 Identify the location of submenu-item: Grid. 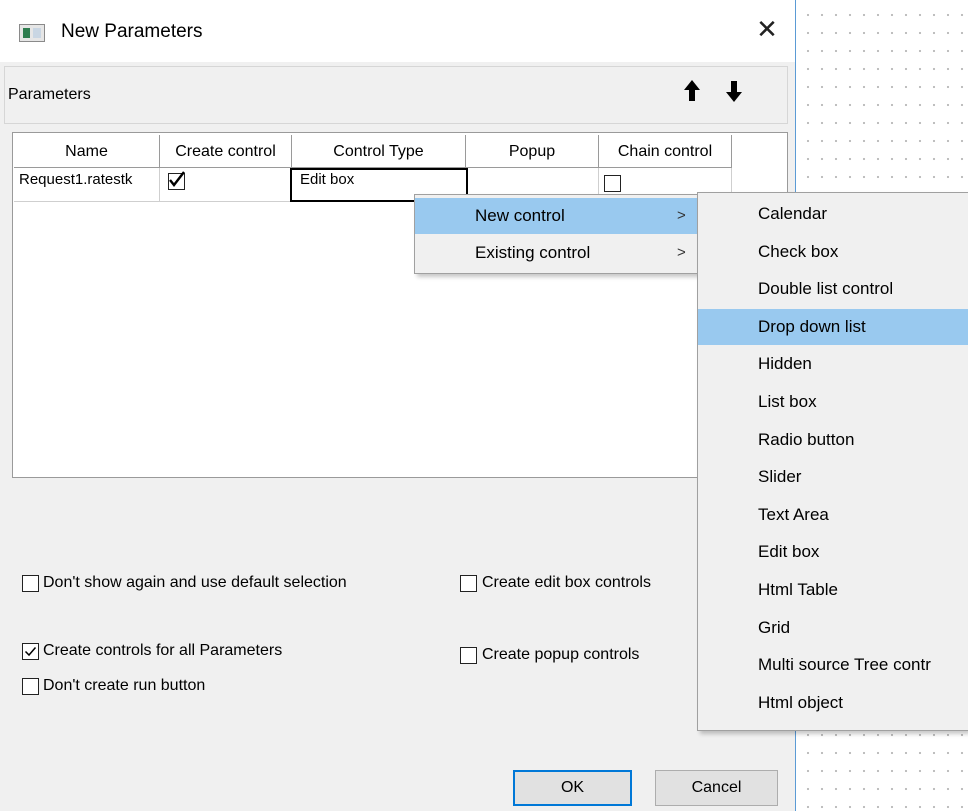
(833, 628).